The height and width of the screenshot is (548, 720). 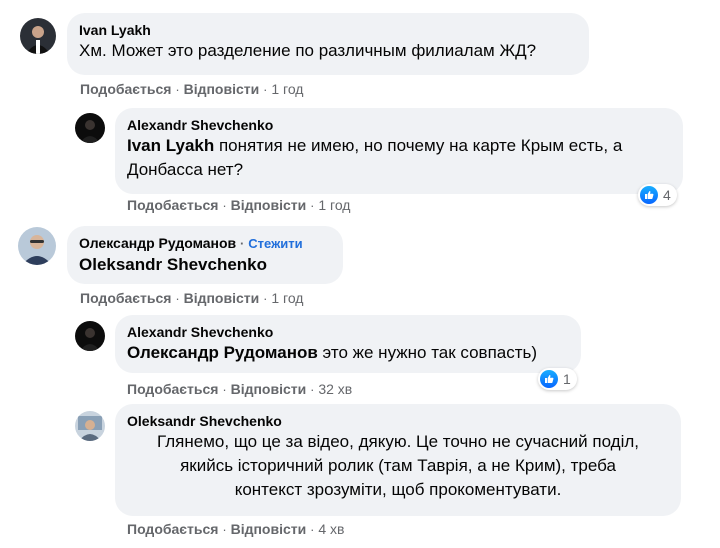 I want to click on mention-link: Олександр Рудоманов, so click(x=222, y=352).